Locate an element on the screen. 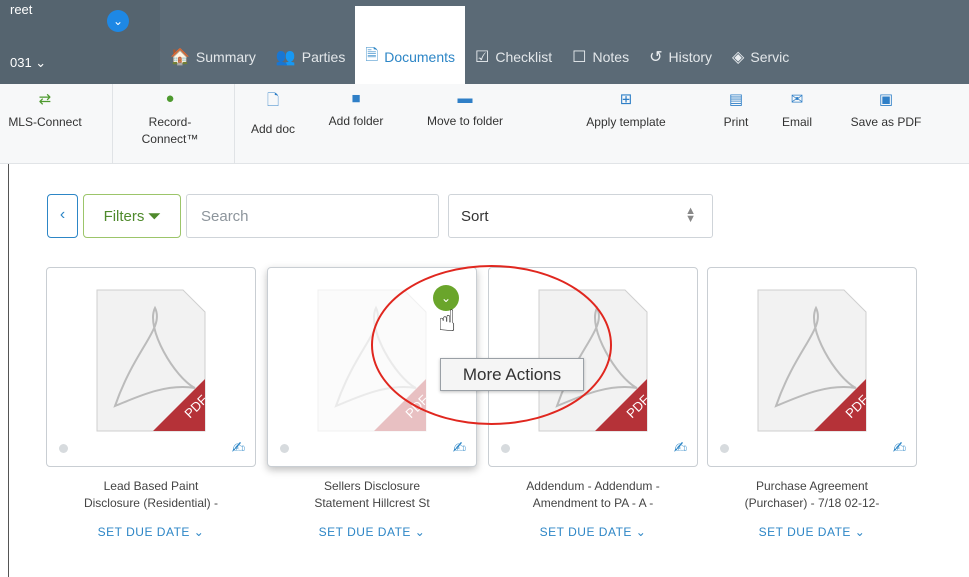 The height and width of the screenshot is (577, 969). print-icon: ▤ is located at coordinates (736, 99).